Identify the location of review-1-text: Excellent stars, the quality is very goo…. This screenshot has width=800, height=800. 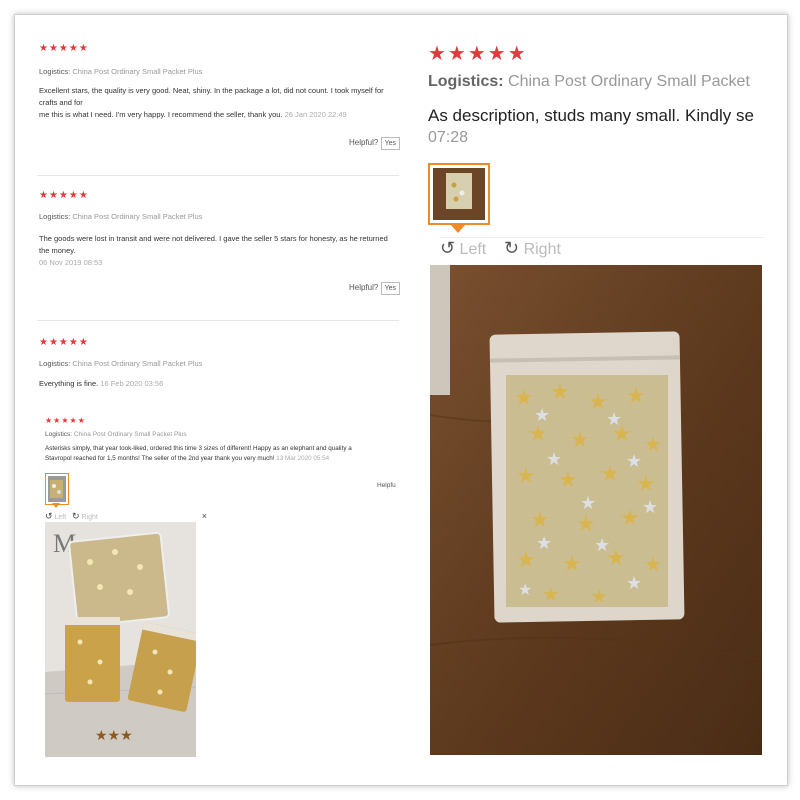
(219, 103).